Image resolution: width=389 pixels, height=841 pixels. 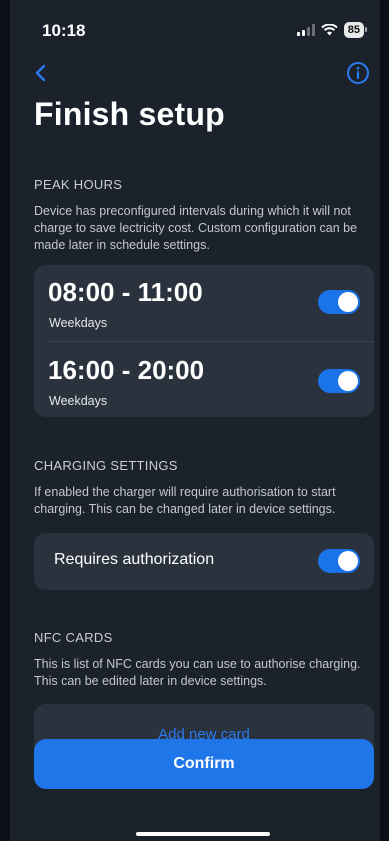 I want to click on peak-interval-row: 16:00 - 20:00 Weekdays, so click(x=204, y=382).